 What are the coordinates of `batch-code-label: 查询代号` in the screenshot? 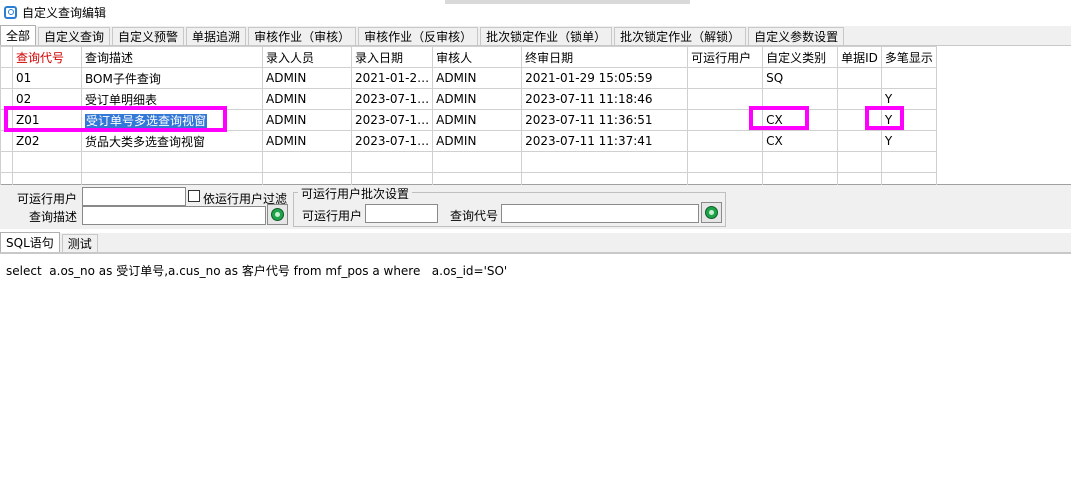 It's located at (474, 216).